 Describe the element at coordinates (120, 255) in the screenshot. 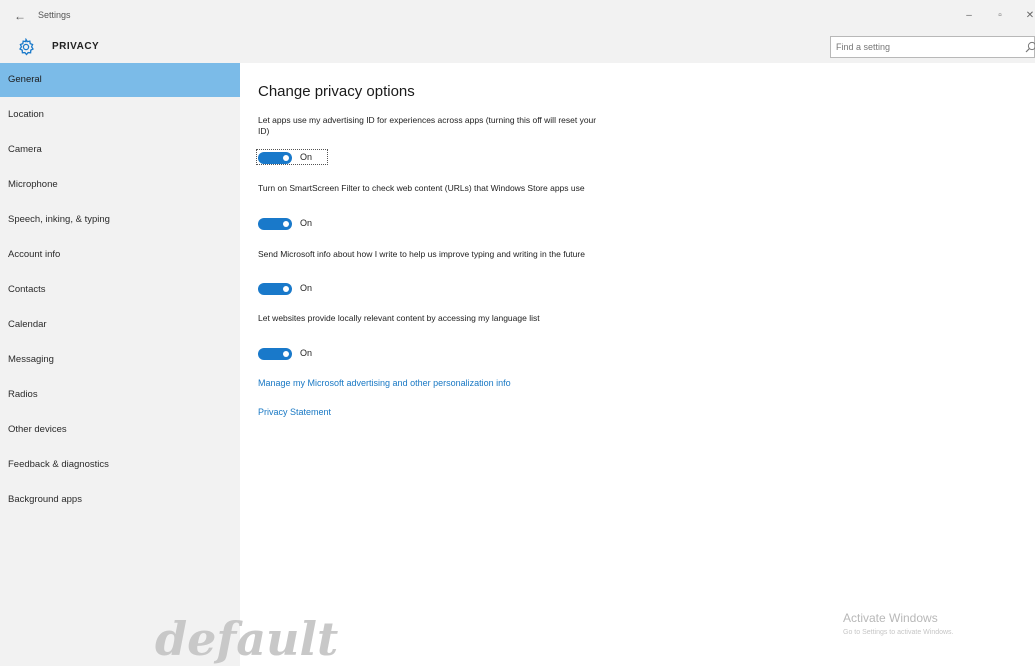

I see `sidebar-item-account-info: Account info` at that location.